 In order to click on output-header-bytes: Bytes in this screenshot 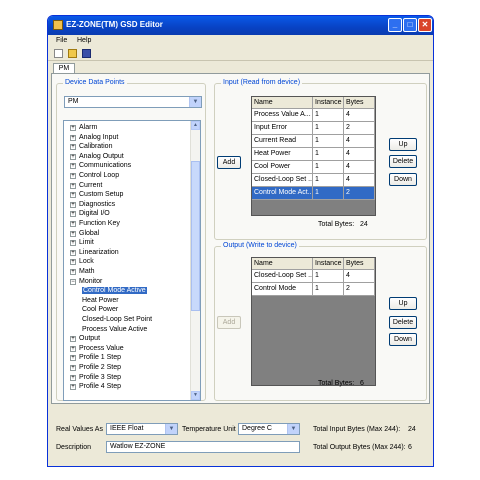, I will do `click(359, 264)`.